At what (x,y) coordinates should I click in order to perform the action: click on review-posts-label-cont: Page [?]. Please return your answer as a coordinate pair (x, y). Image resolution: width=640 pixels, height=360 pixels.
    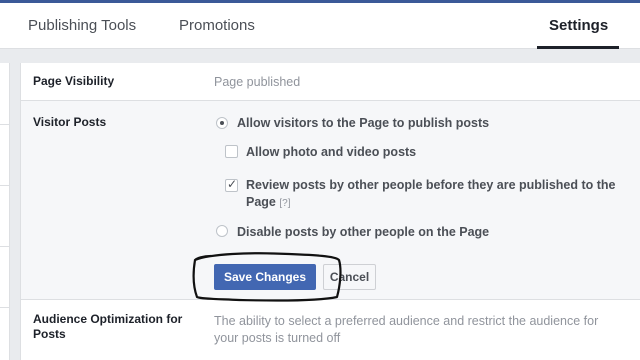
    Looking at the image, I should click on (268, 203).